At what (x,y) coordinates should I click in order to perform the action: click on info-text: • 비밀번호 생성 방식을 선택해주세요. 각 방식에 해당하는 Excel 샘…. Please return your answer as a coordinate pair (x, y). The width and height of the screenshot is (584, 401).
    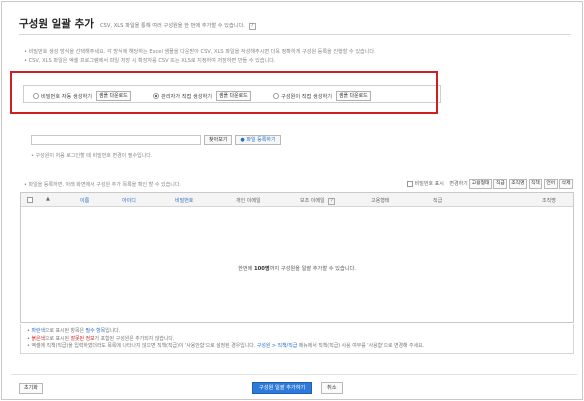
    Looking at the image, I should click on (200, 57).